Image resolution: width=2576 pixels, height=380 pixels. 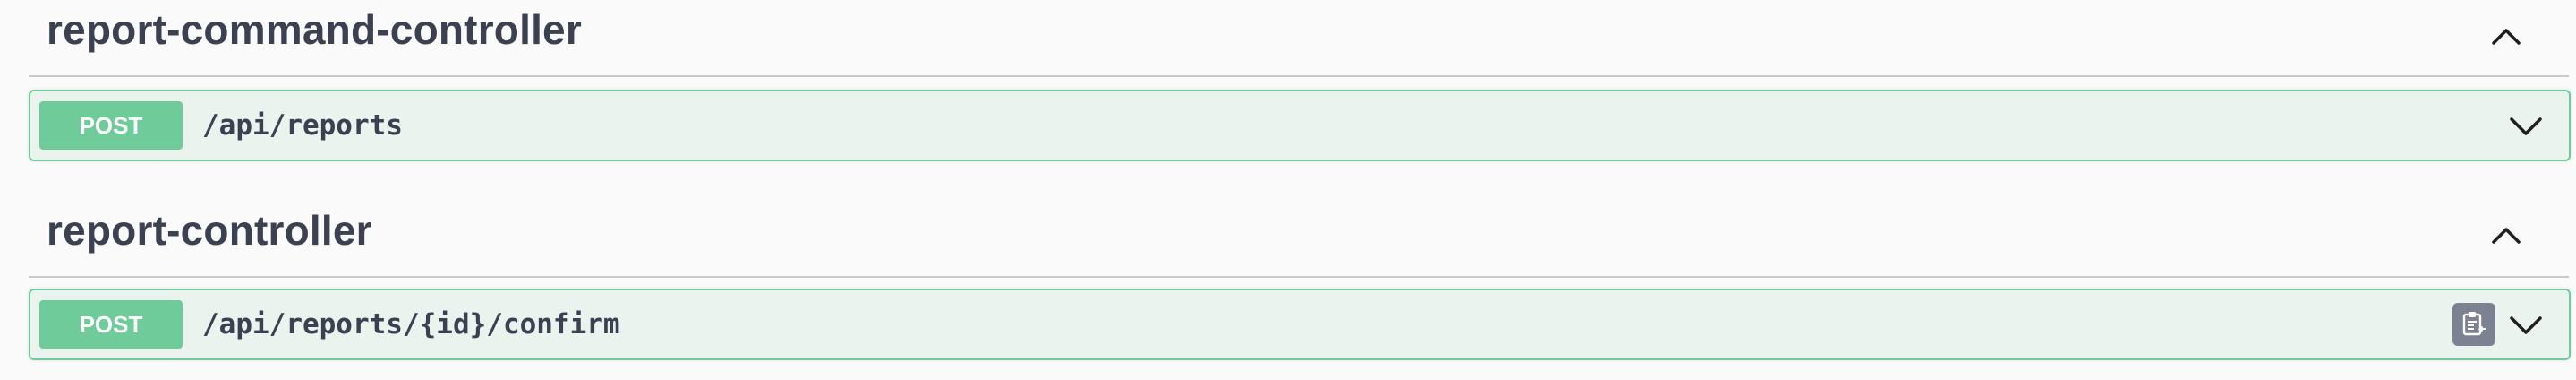 I want to click on section-title: report-controller, so click(x=209, y=230).